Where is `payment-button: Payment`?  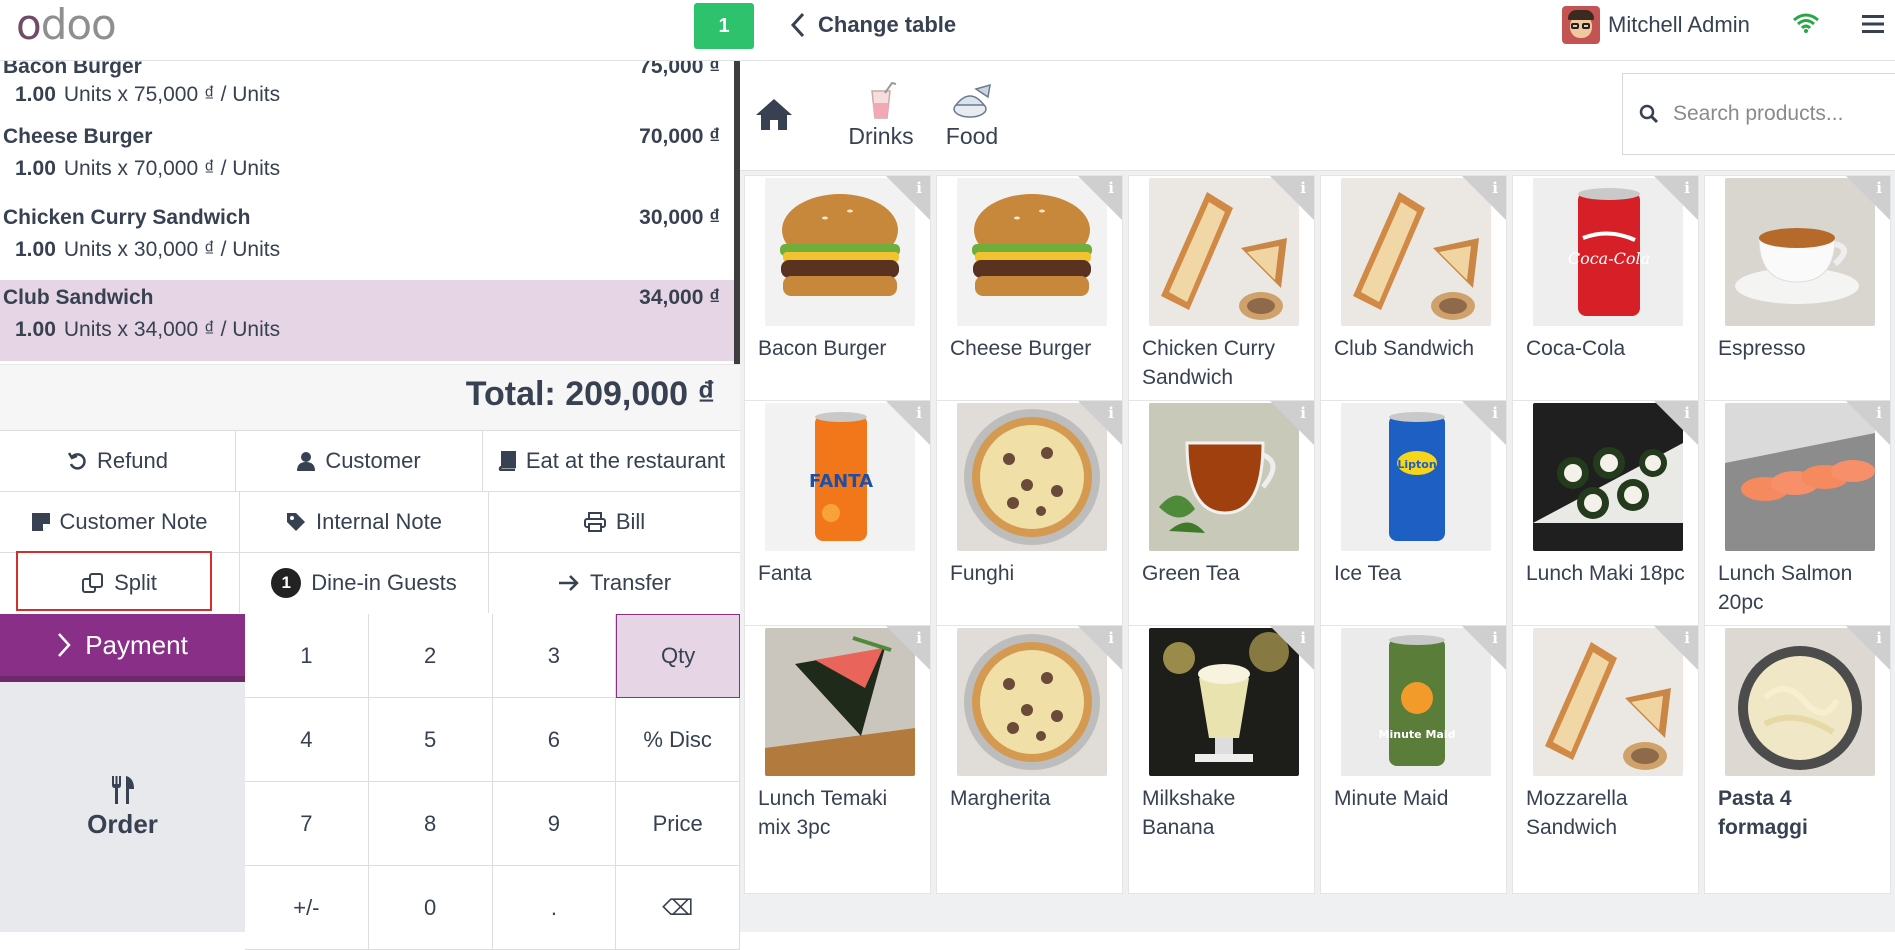 payment-button: Payment is located at coordinates (122, 648).